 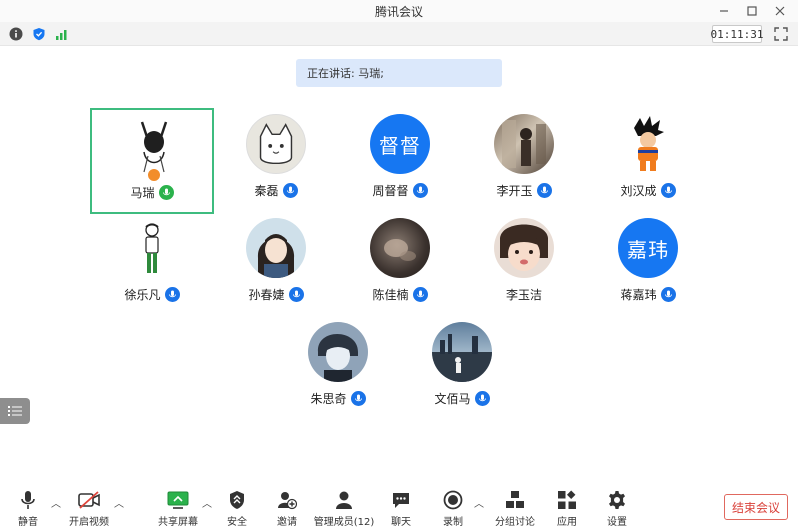 I want to click on participant-tile: 徐乐凡, so click(x=152, y=265).